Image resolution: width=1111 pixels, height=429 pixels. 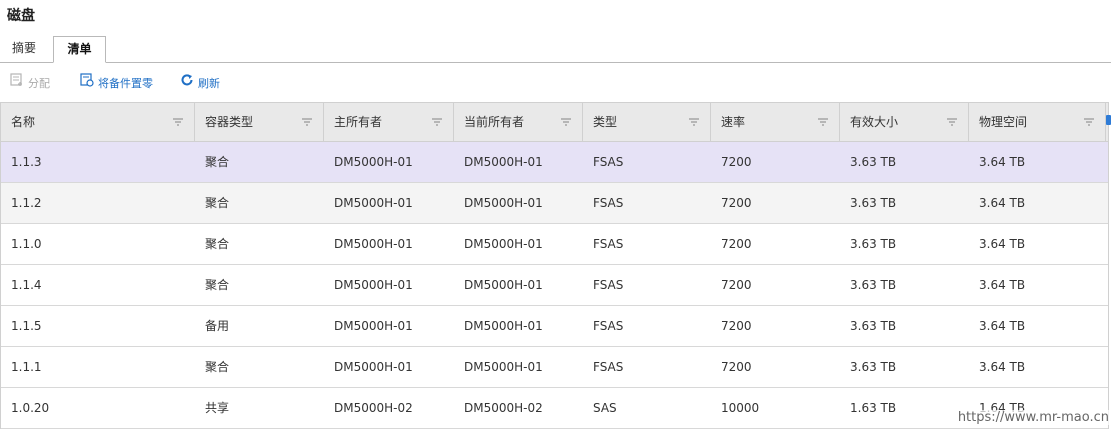 What do you see at coordinates (217, 326) in the screenshot?
I see `cell-container-type: 备用` at bounding box center [217, 326].